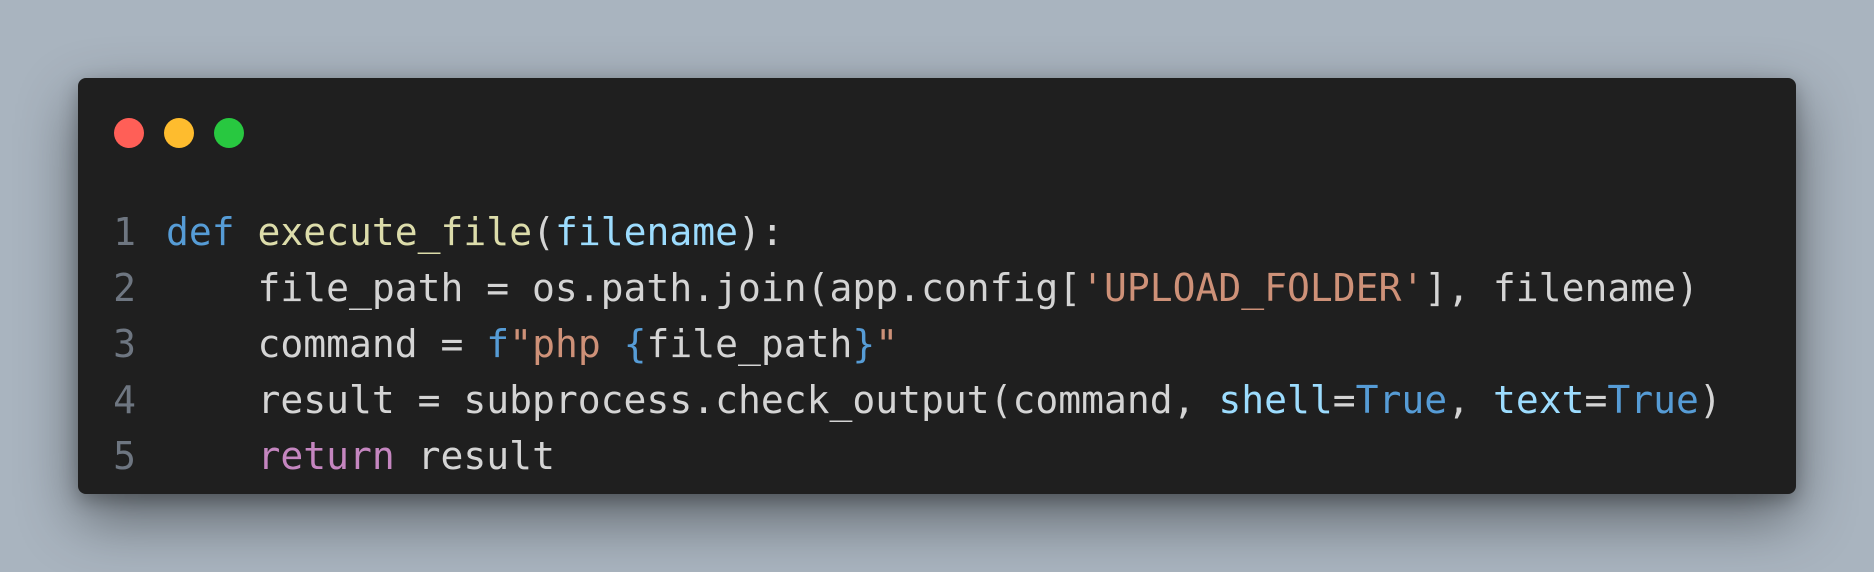  What do you see at coordinates (937, 232) in the screenshot?
I see `code-line: 1 def execute_file(filename):` at bounding box center [937, 232].